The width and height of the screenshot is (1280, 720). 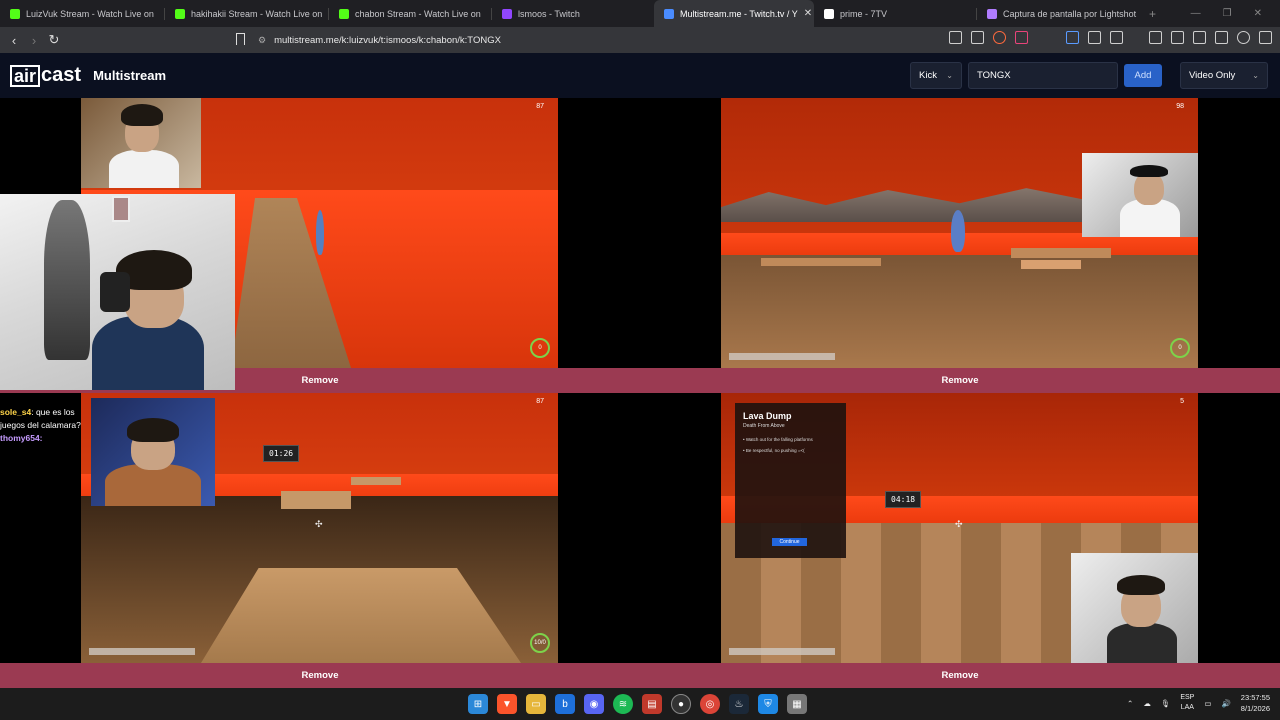 I want to click on ring-indicator: 10/0, so click(x=540, y=643).